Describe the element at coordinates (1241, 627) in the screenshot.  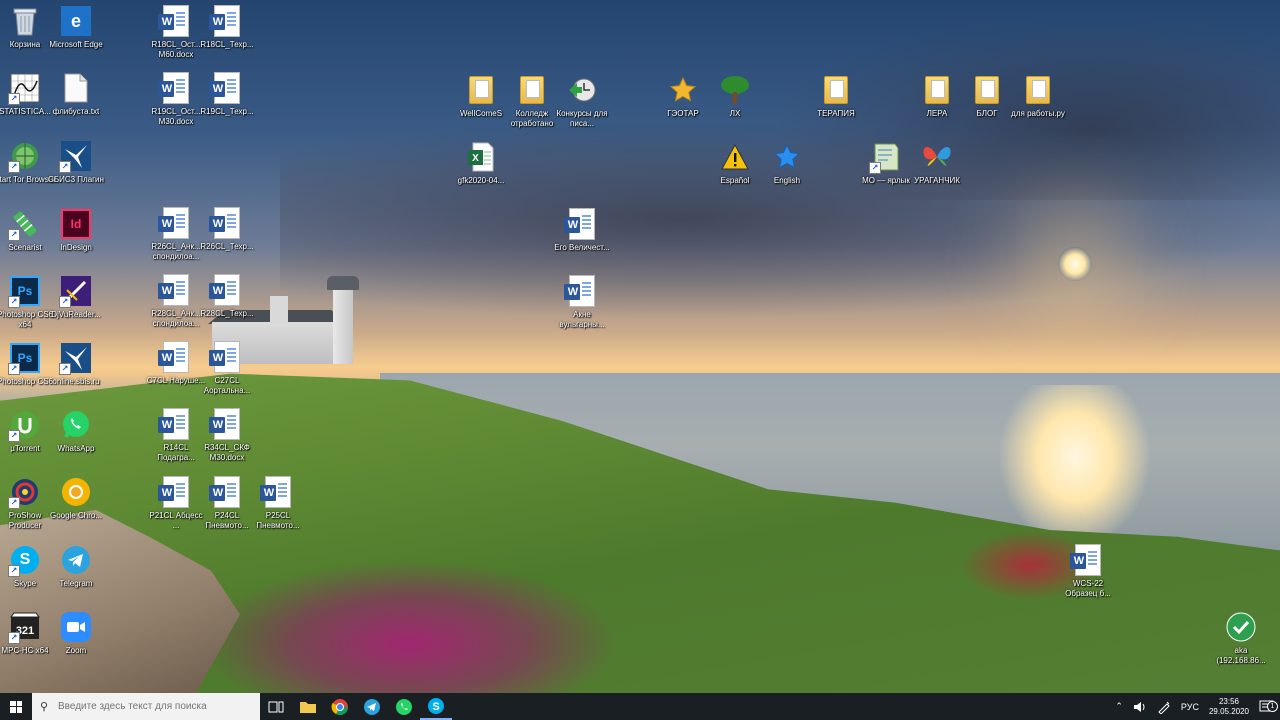
I see `checkmark-icon` at that location.